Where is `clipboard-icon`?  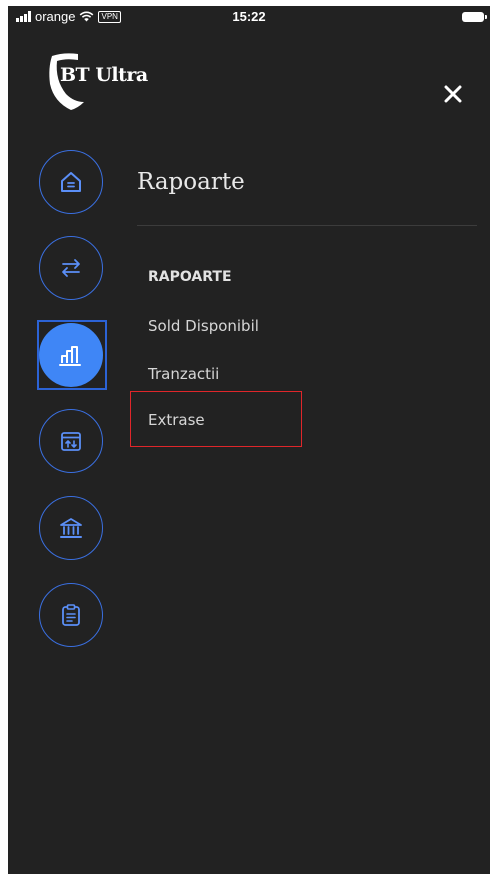
clipboard-icon is located at coordinates (71, 615).